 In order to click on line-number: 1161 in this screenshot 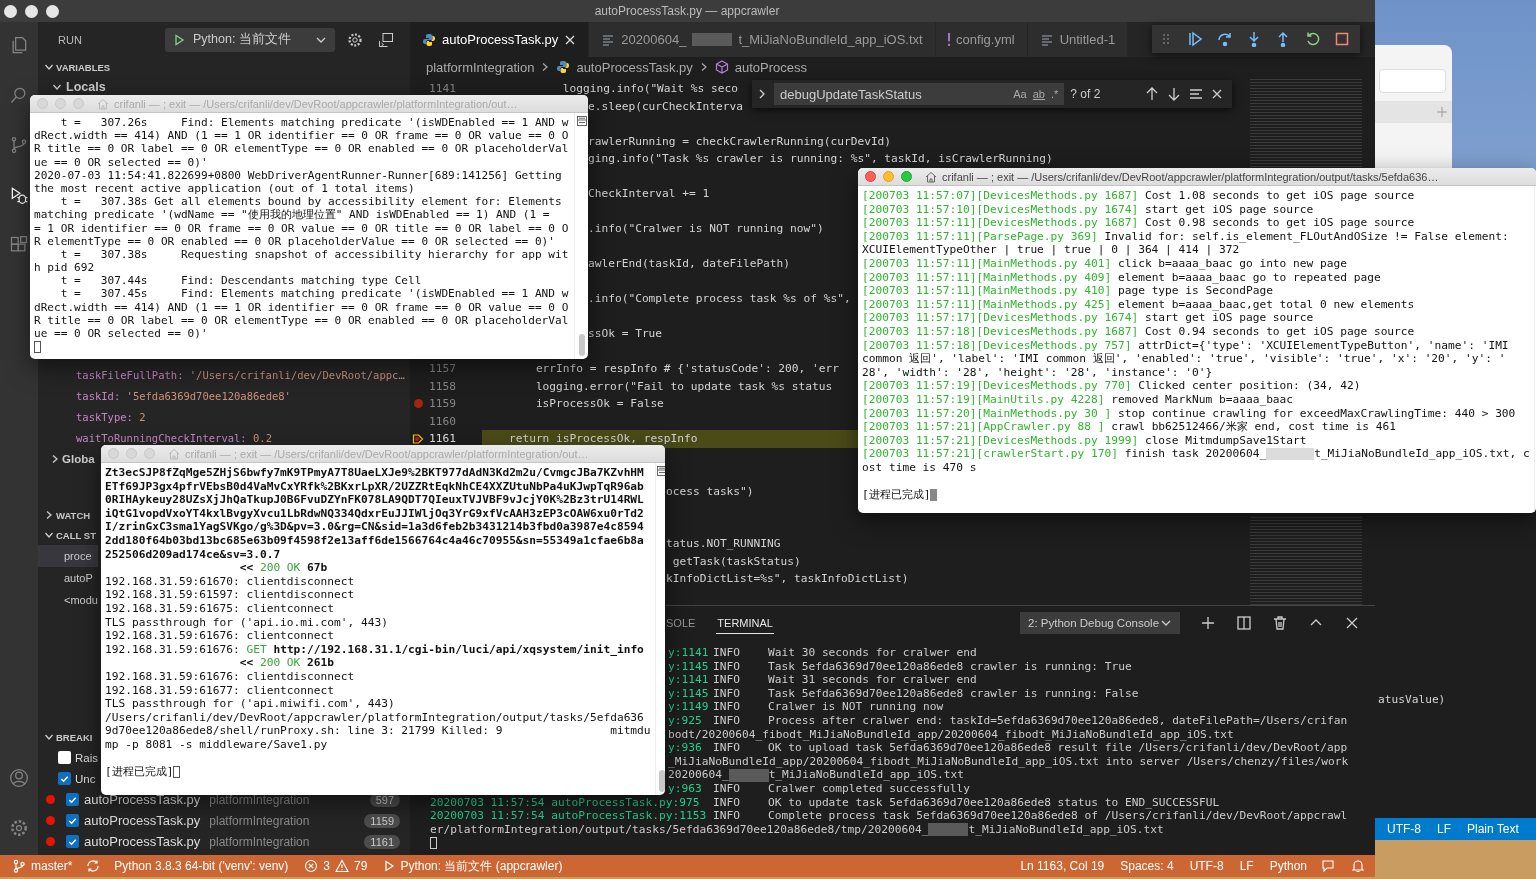, I will do `click(442, 439)`.